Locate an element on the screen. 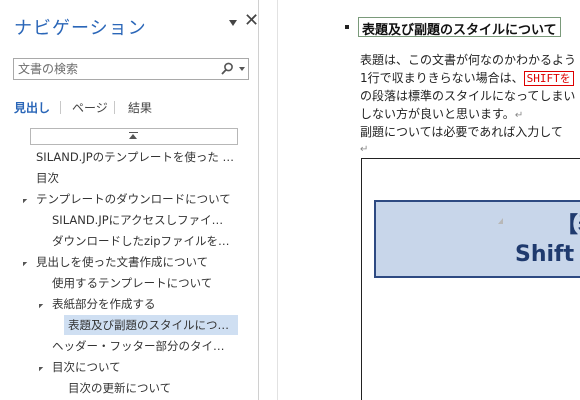  heading-bullet is located at coordinates (347, 27).